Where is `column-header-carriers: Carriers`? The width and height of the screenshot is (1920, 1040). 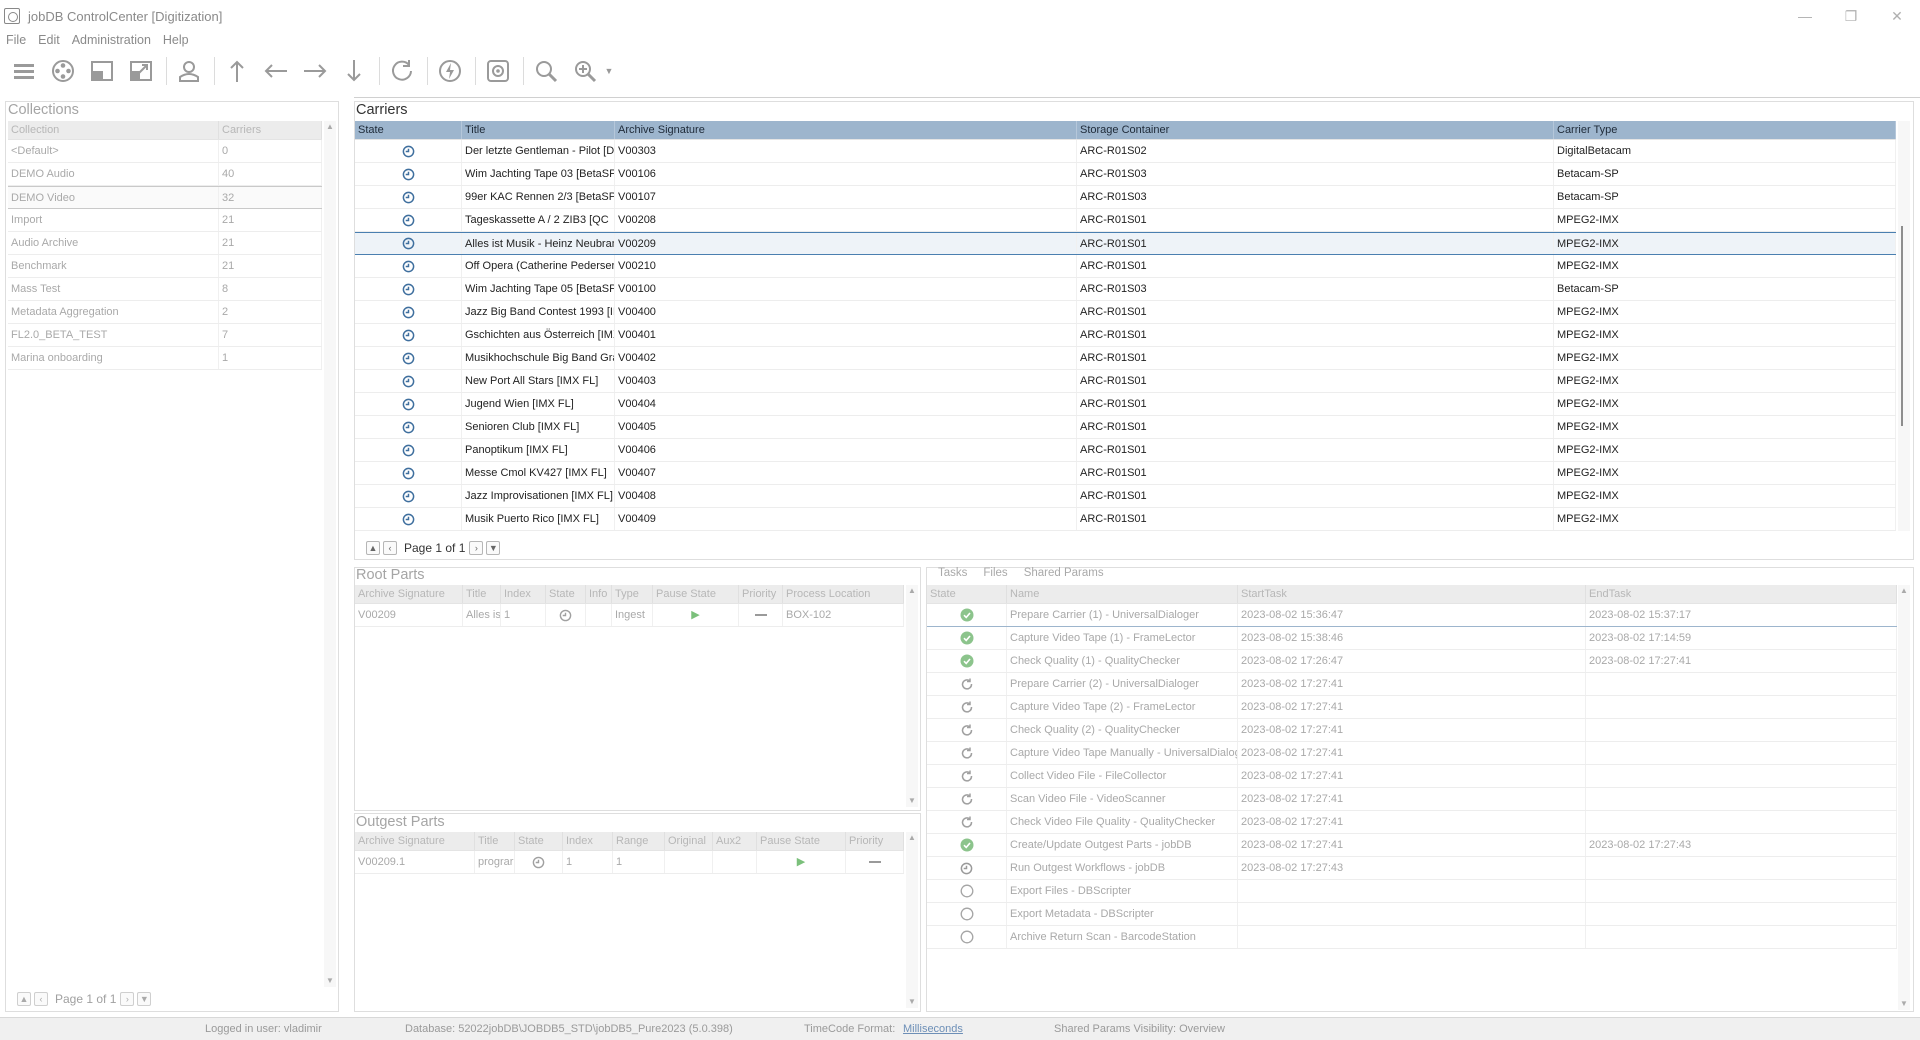 column-header-carriers: Carriers is located at coordinates (270, 130).